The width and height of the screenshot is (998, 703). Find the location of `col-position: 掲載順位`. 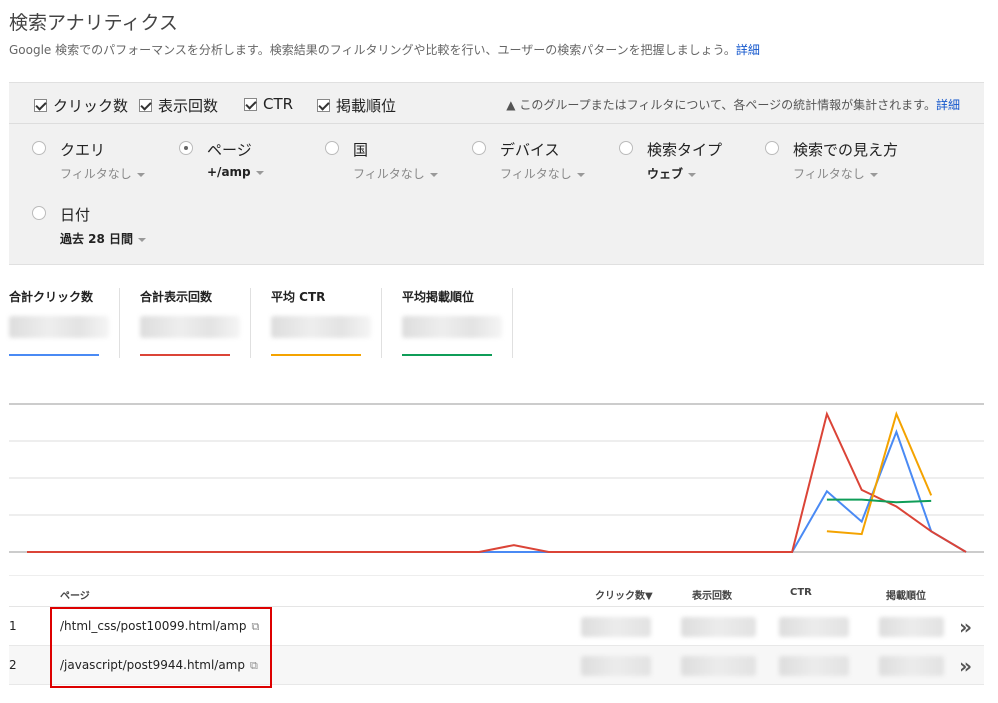

col-position: 掲載順位 is located at coordinates (906, 594).